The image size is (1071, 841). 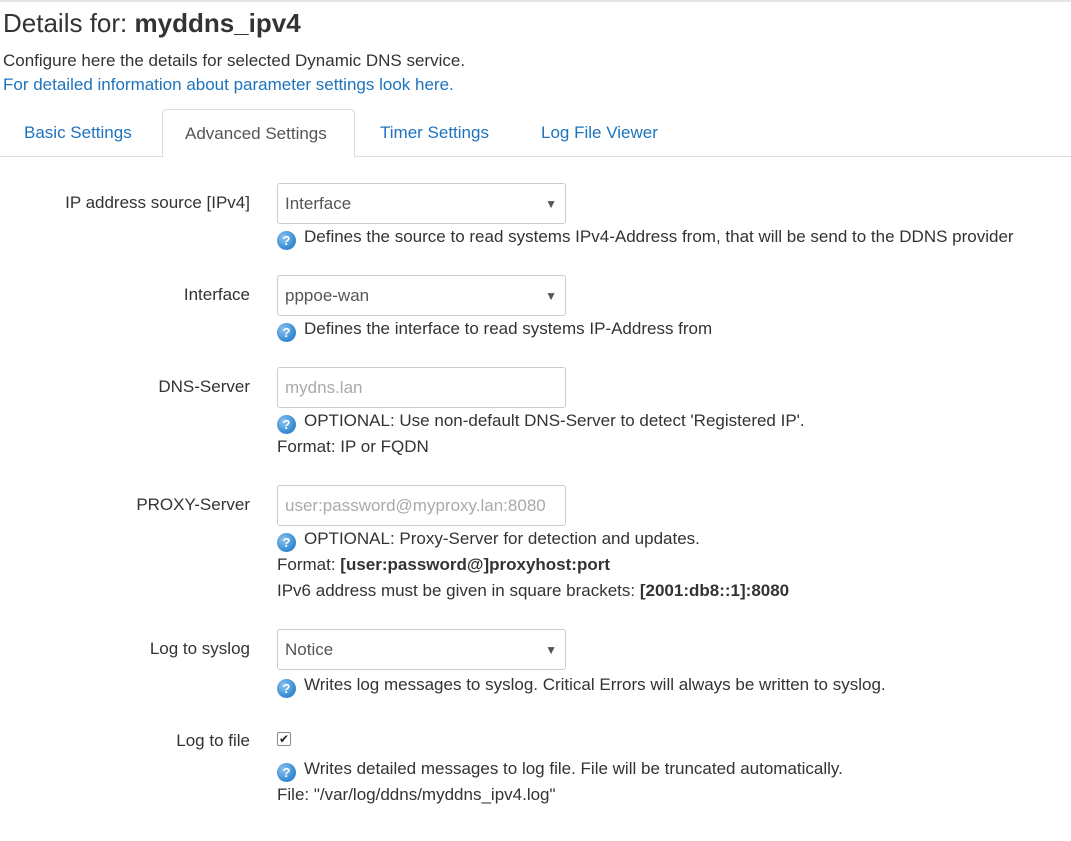 What do you see at coordinates (434, 133) in the screenshot?
I see `tab-timer-settings: Timer Settings` at bounding box center [434, 133].